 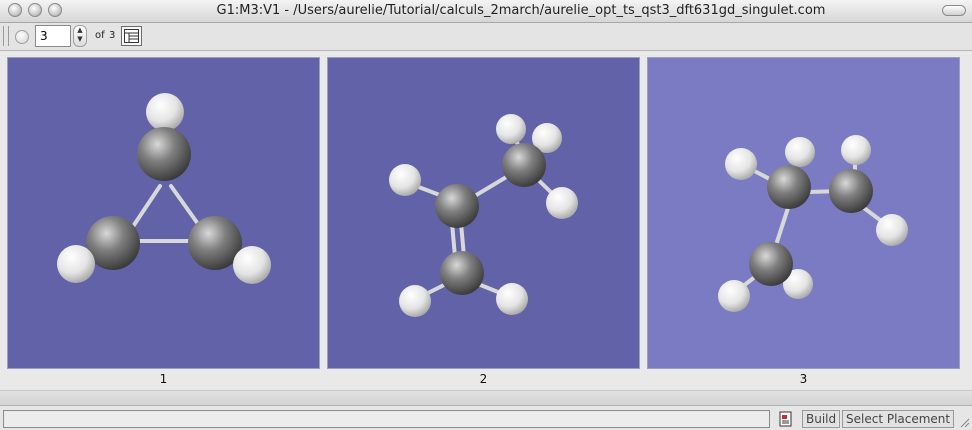 I want to click on toolbar-toggle-button, so click(x=954, y=10).